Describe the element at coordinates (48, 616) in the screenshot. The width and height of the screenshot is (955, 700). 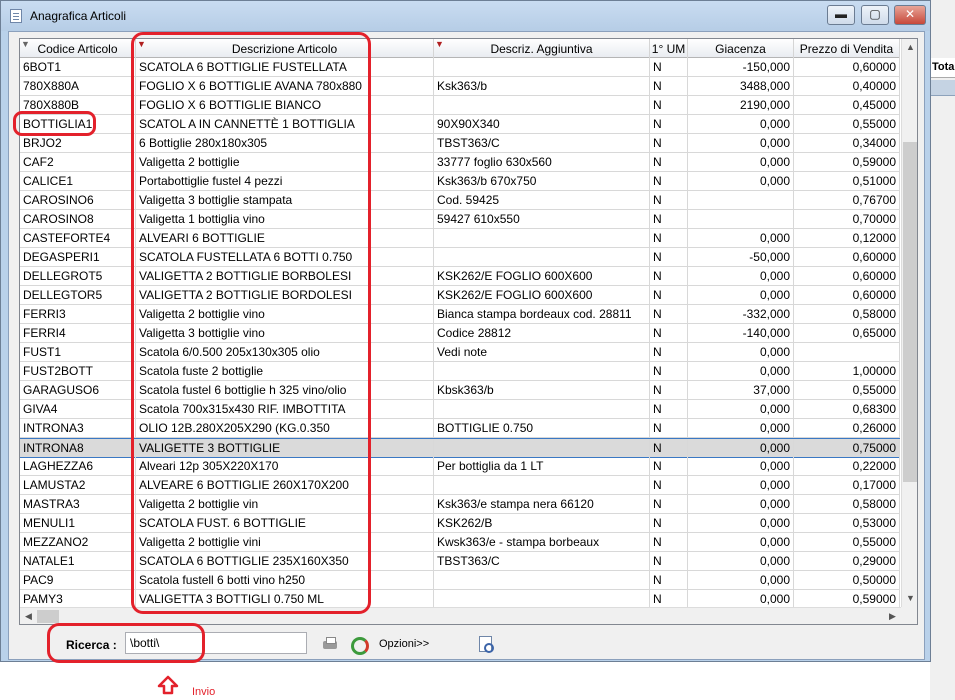
I see `horizontal-scroll-thumb` at that location.